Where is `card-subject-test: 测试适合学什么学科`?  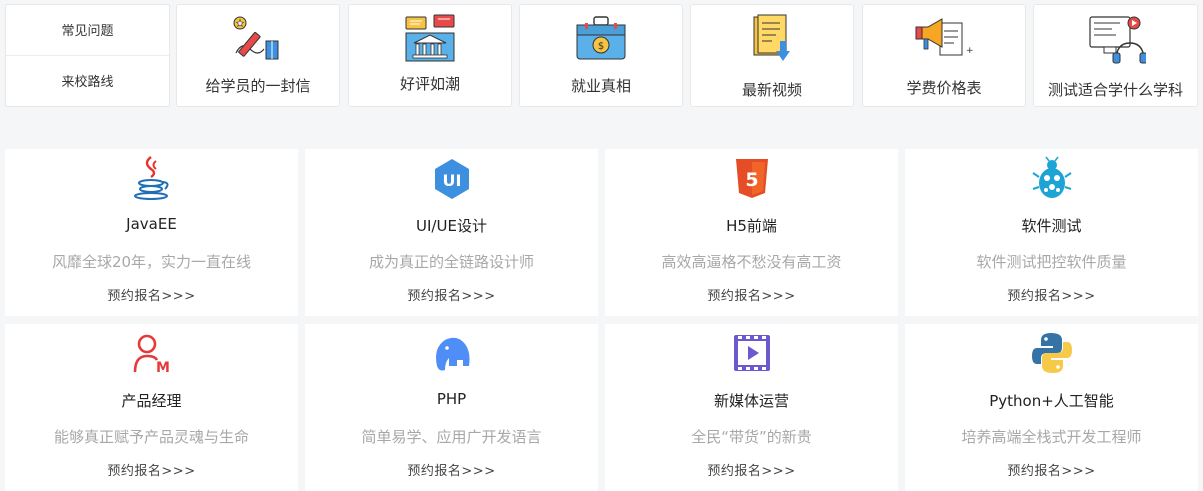 card-subject-test: 测试适合学什么学科 is located at coordinates (1115, 55).